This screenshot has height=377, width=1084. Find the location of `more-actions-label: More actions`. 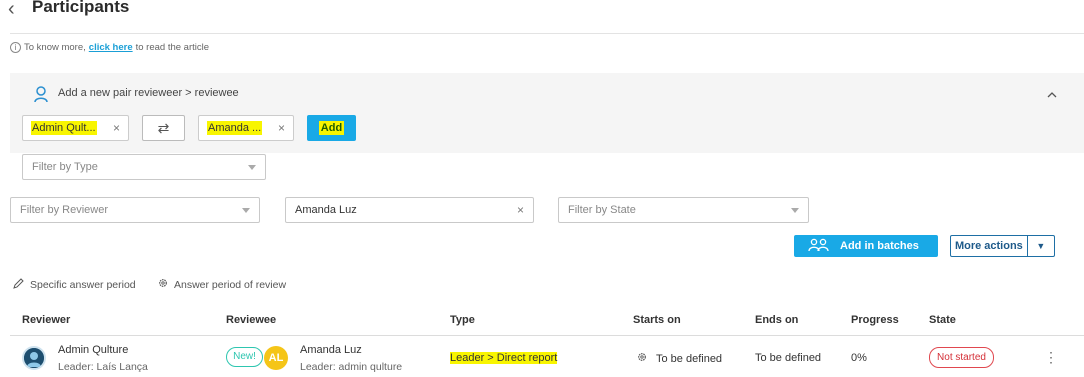

more-actions-label: More actions is located at coordinates (989, 246).